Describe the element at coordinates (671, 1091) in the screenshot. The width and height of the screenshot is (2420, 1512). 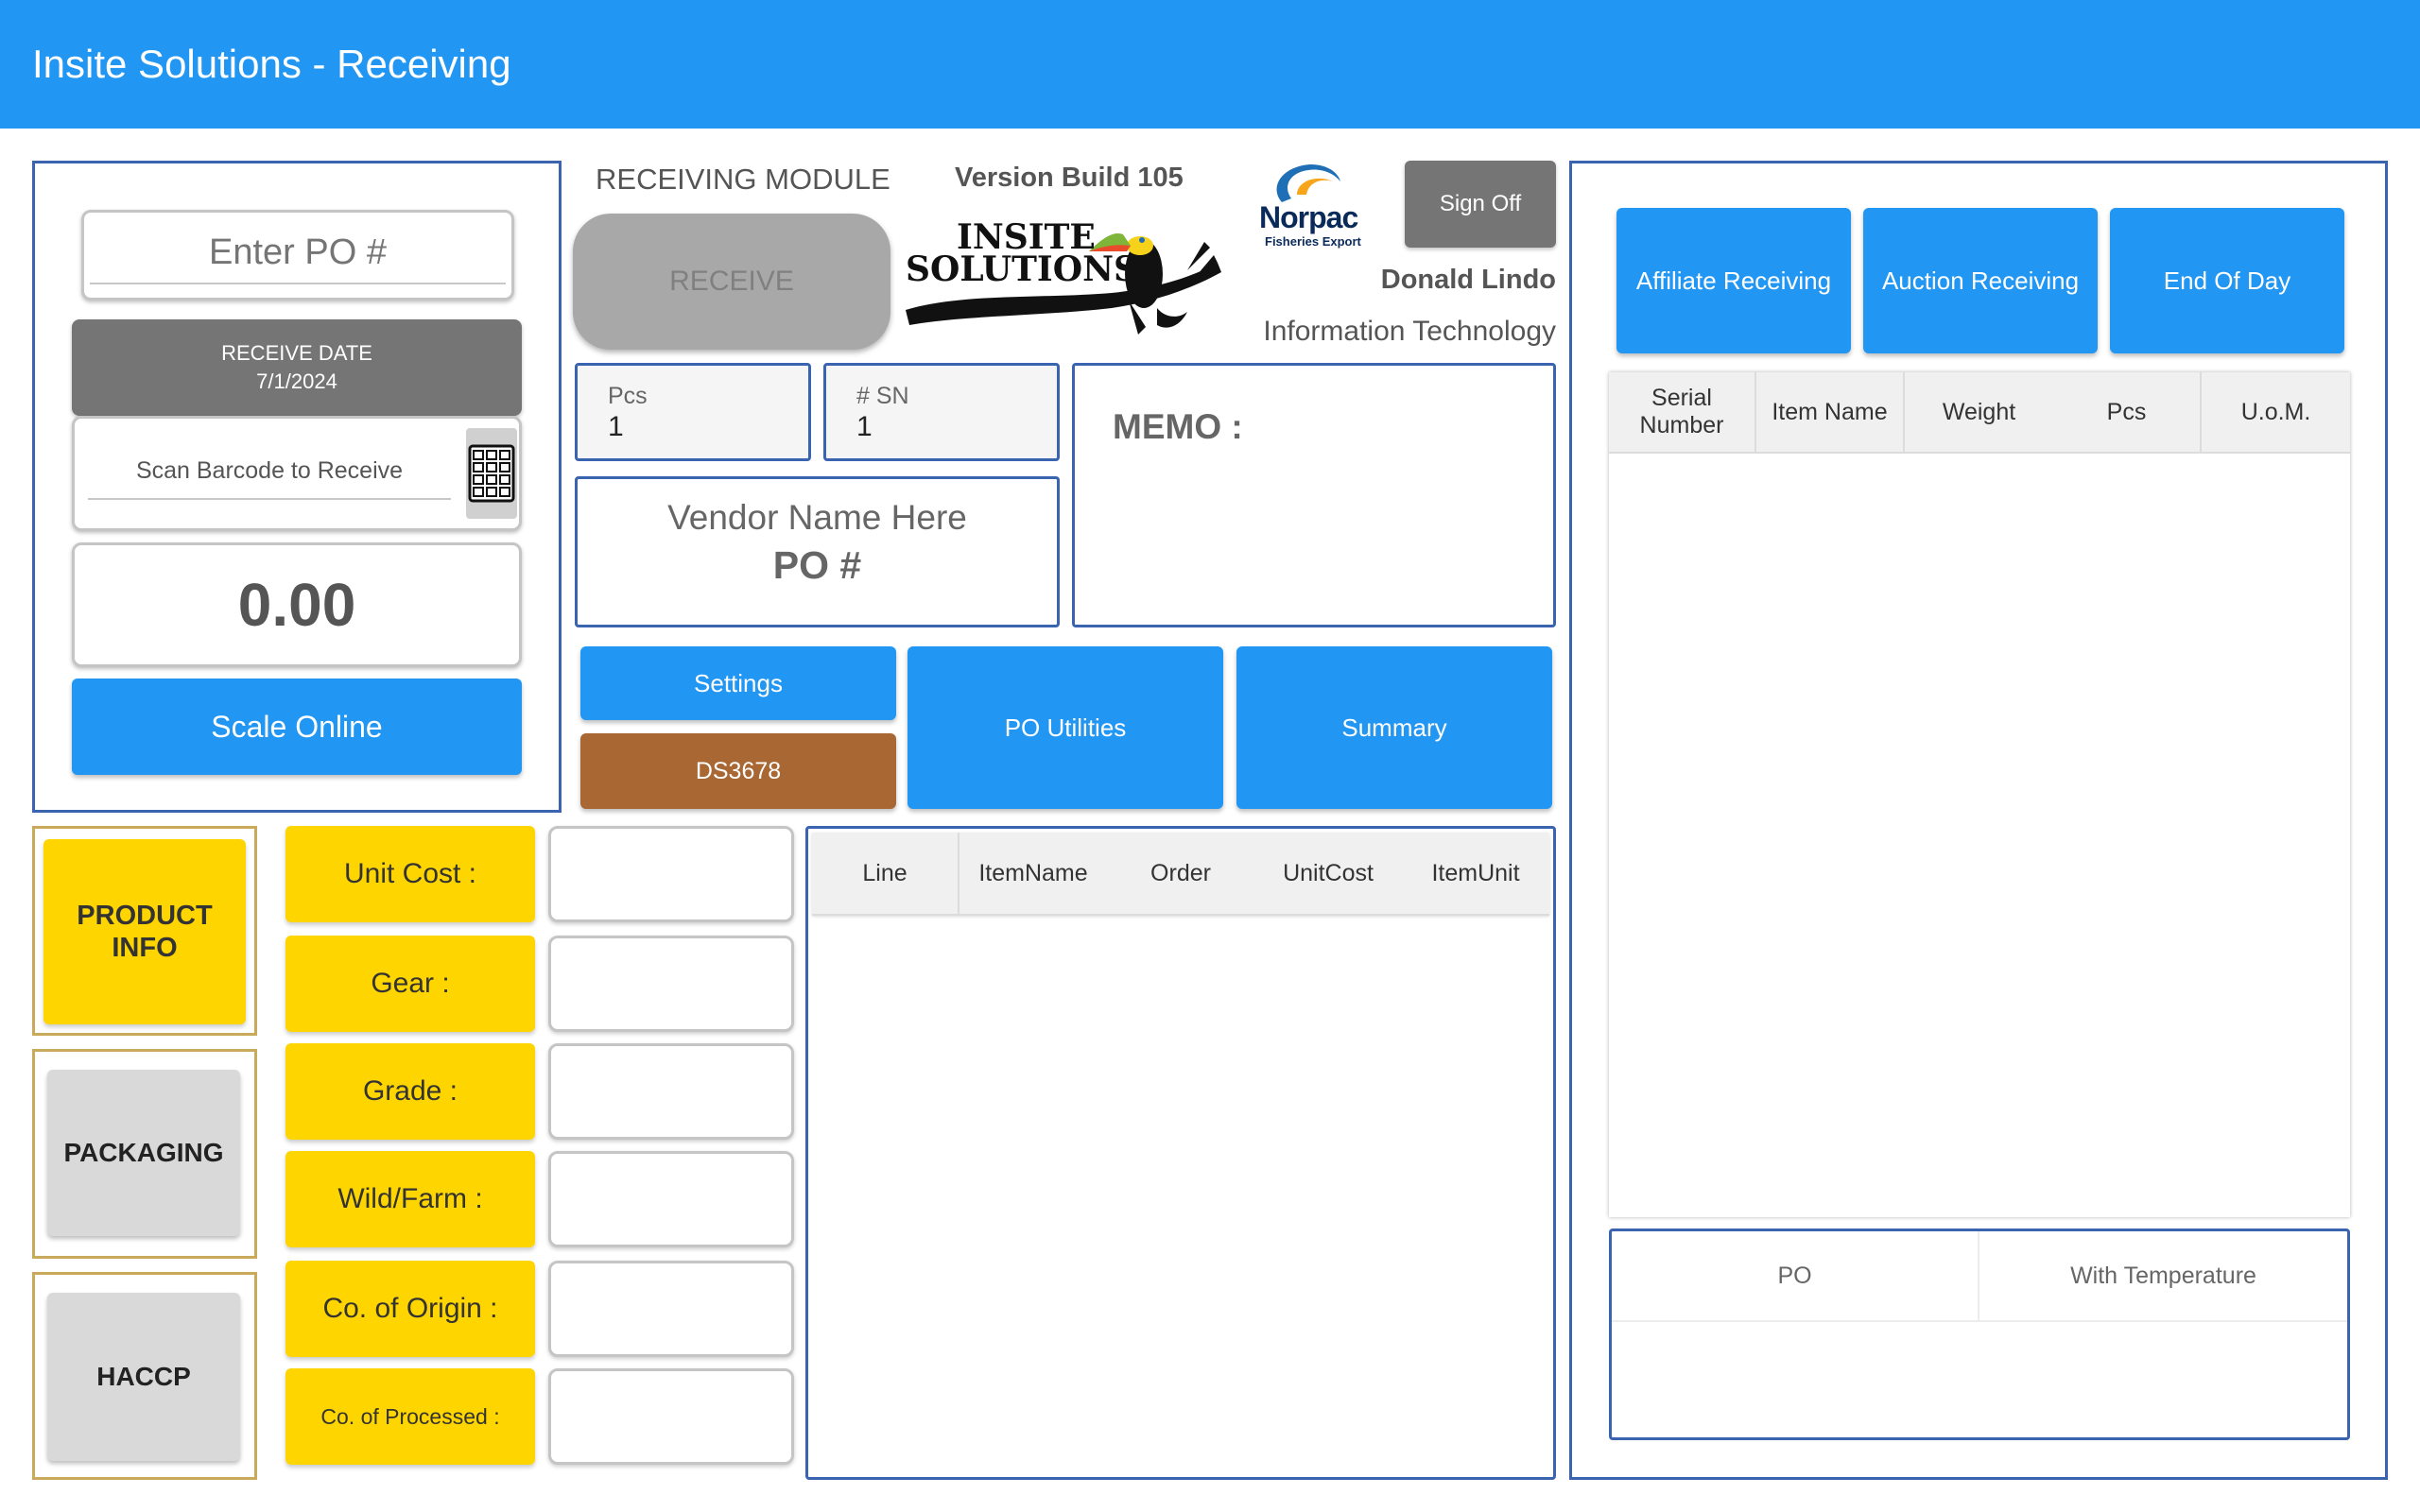
I see `grade-input` at that location.